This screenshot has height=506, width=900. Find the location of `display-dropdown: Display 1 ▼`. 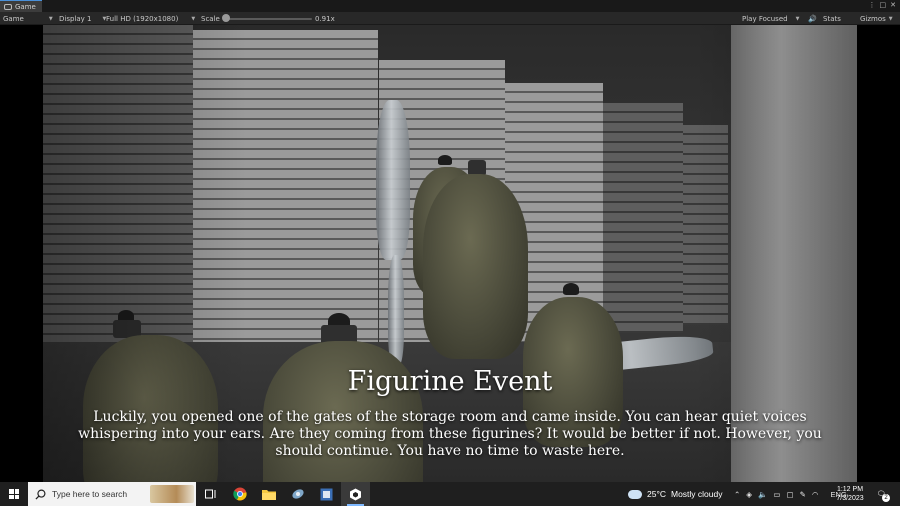

display-dropdown: Display 1 ▼ is located at coordinates (82, 18).